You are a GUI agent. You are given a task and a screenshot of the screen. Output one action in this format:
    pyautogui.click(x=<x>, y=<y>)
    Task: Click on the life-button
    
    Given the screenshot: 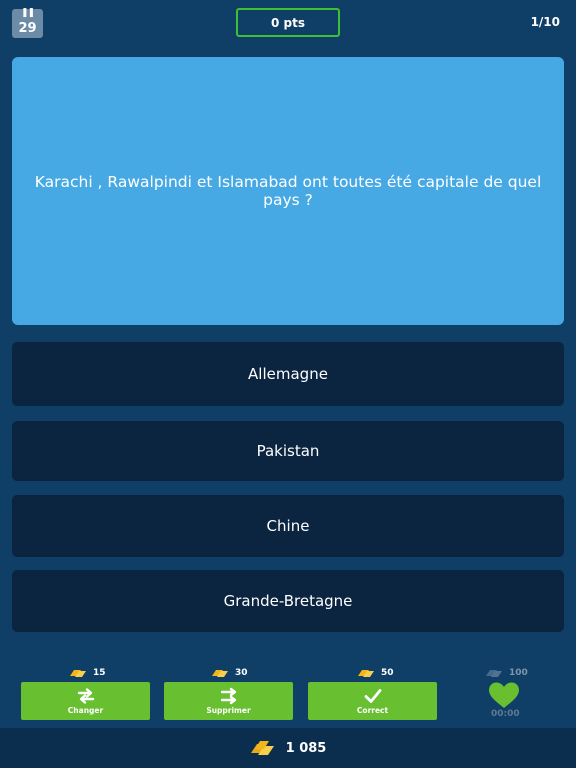 What is the action you would take?
    pyautogui.click(x=504, y=695)
    